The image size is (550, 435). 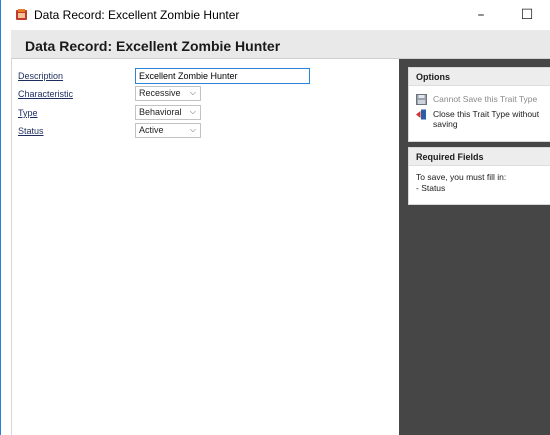 I want to click on close-window-button: ✕, so click(x=543, y=15).